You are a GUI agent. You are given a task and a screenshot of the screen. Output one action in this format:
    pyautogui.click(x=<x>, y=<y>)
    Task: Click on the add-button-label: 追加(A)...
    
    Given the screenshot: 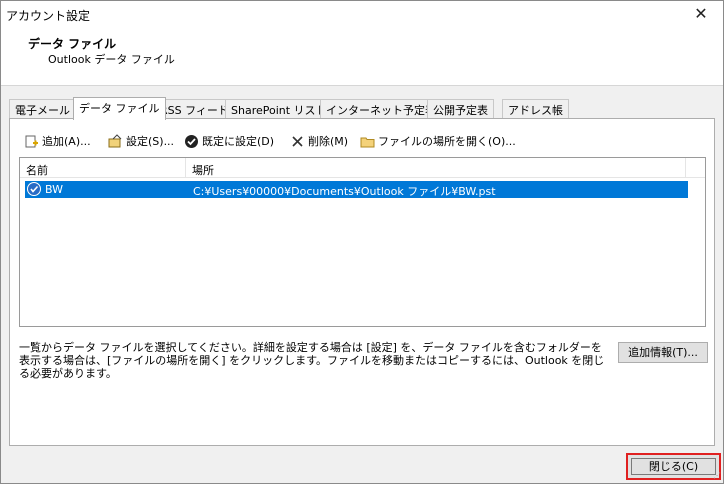 What is the action you would take?
    pyautogui.click(x=66, y=141)
    